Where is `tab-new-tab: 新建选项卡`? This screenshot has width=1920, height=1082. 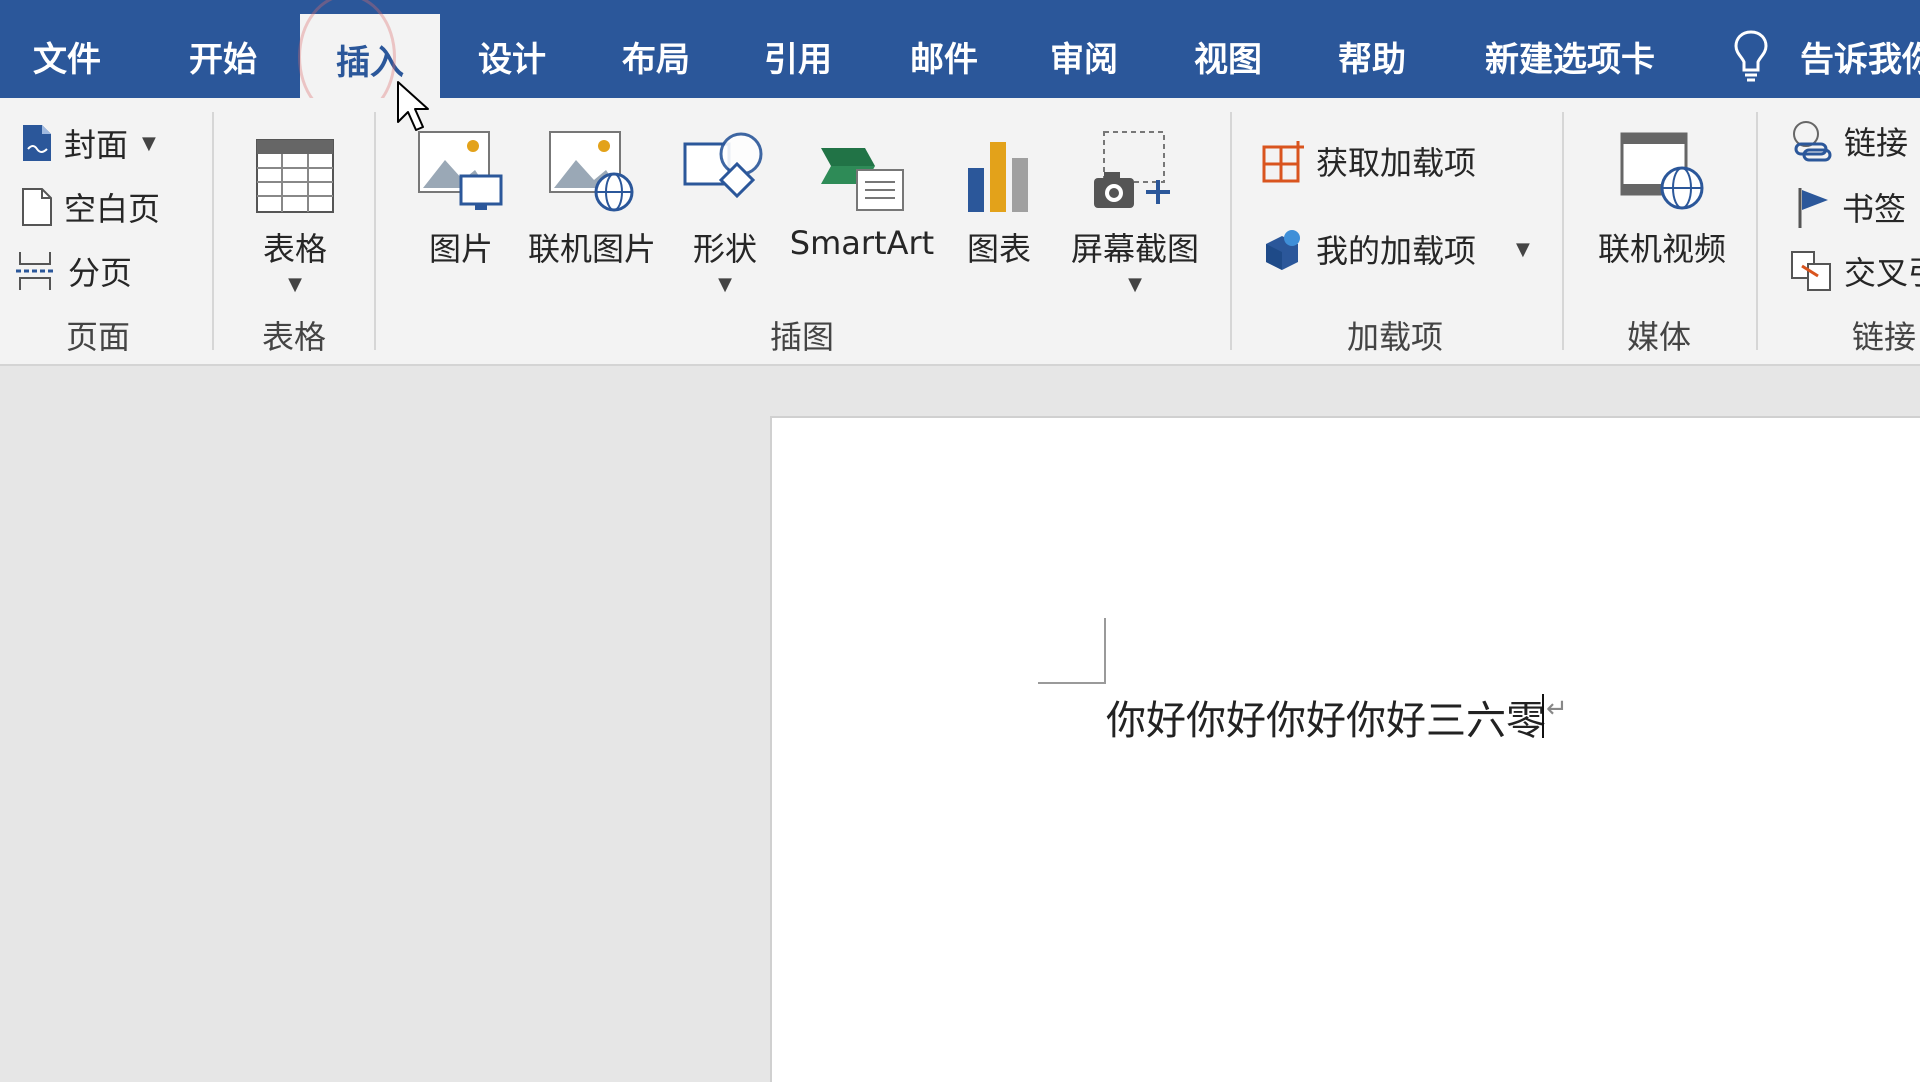 tab-new-tab: 新建选项卡 is located at coordinates (1570, 56).